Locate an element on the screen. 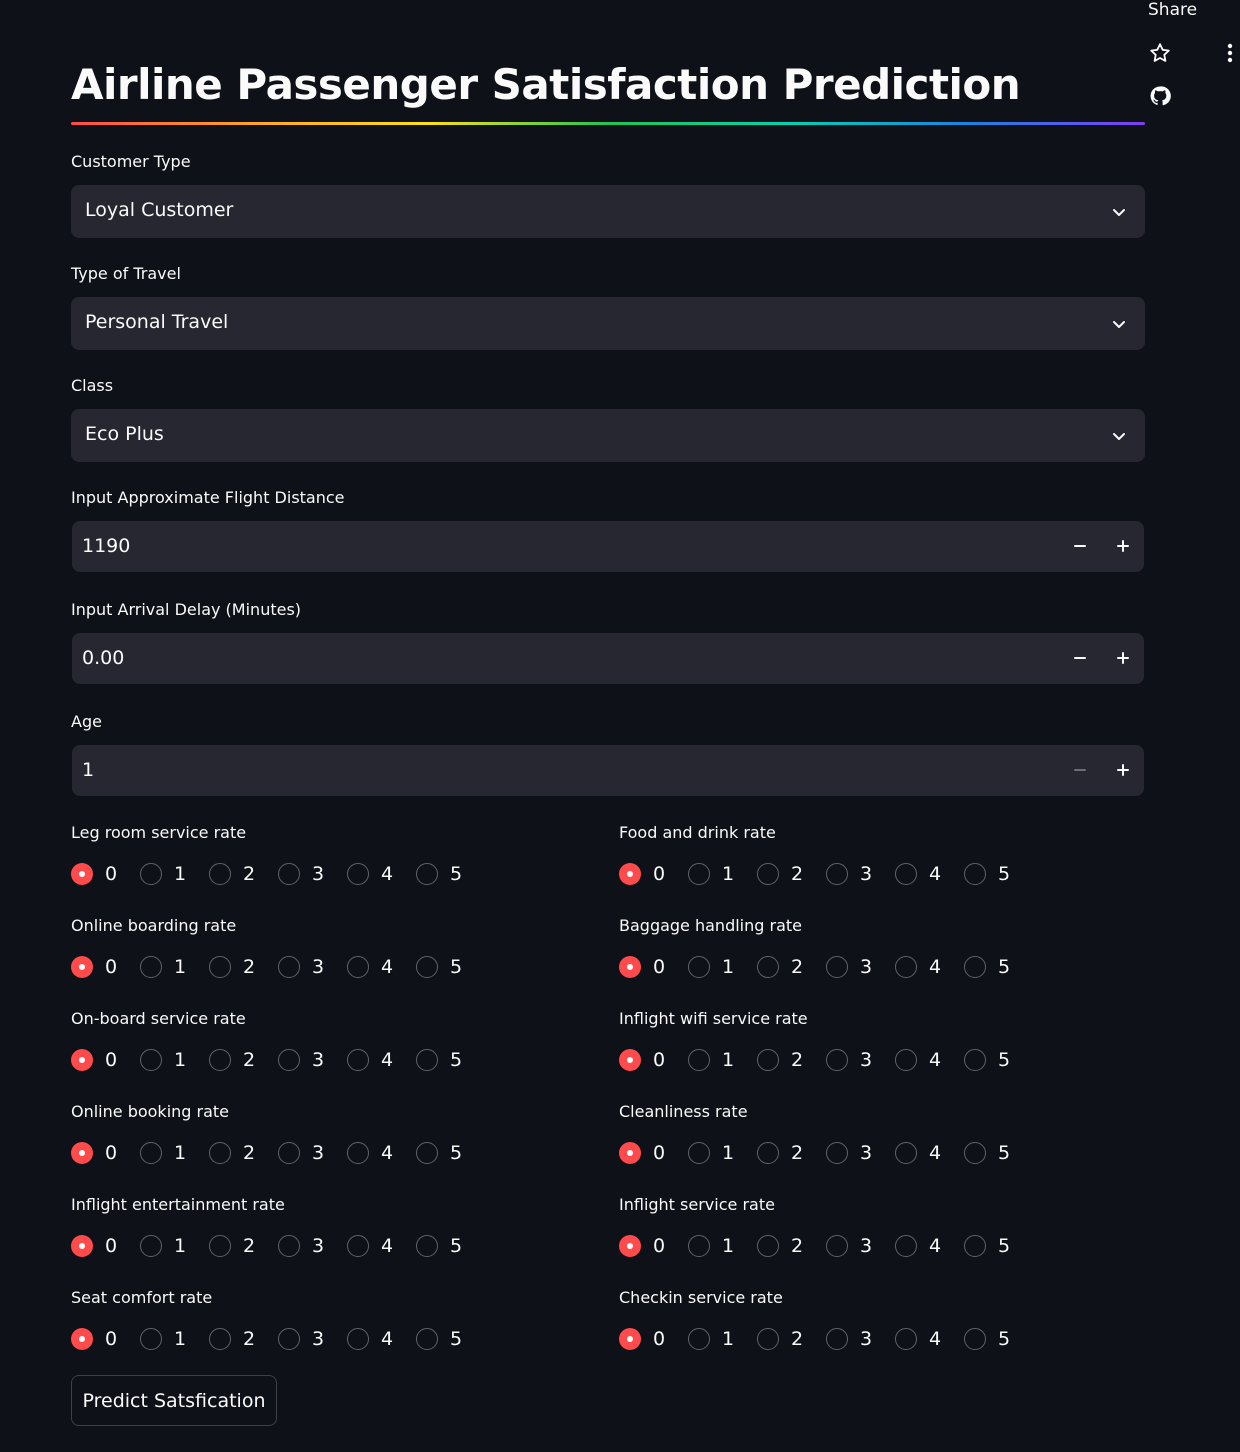  star-icon is located at coordinates (1160, 53).